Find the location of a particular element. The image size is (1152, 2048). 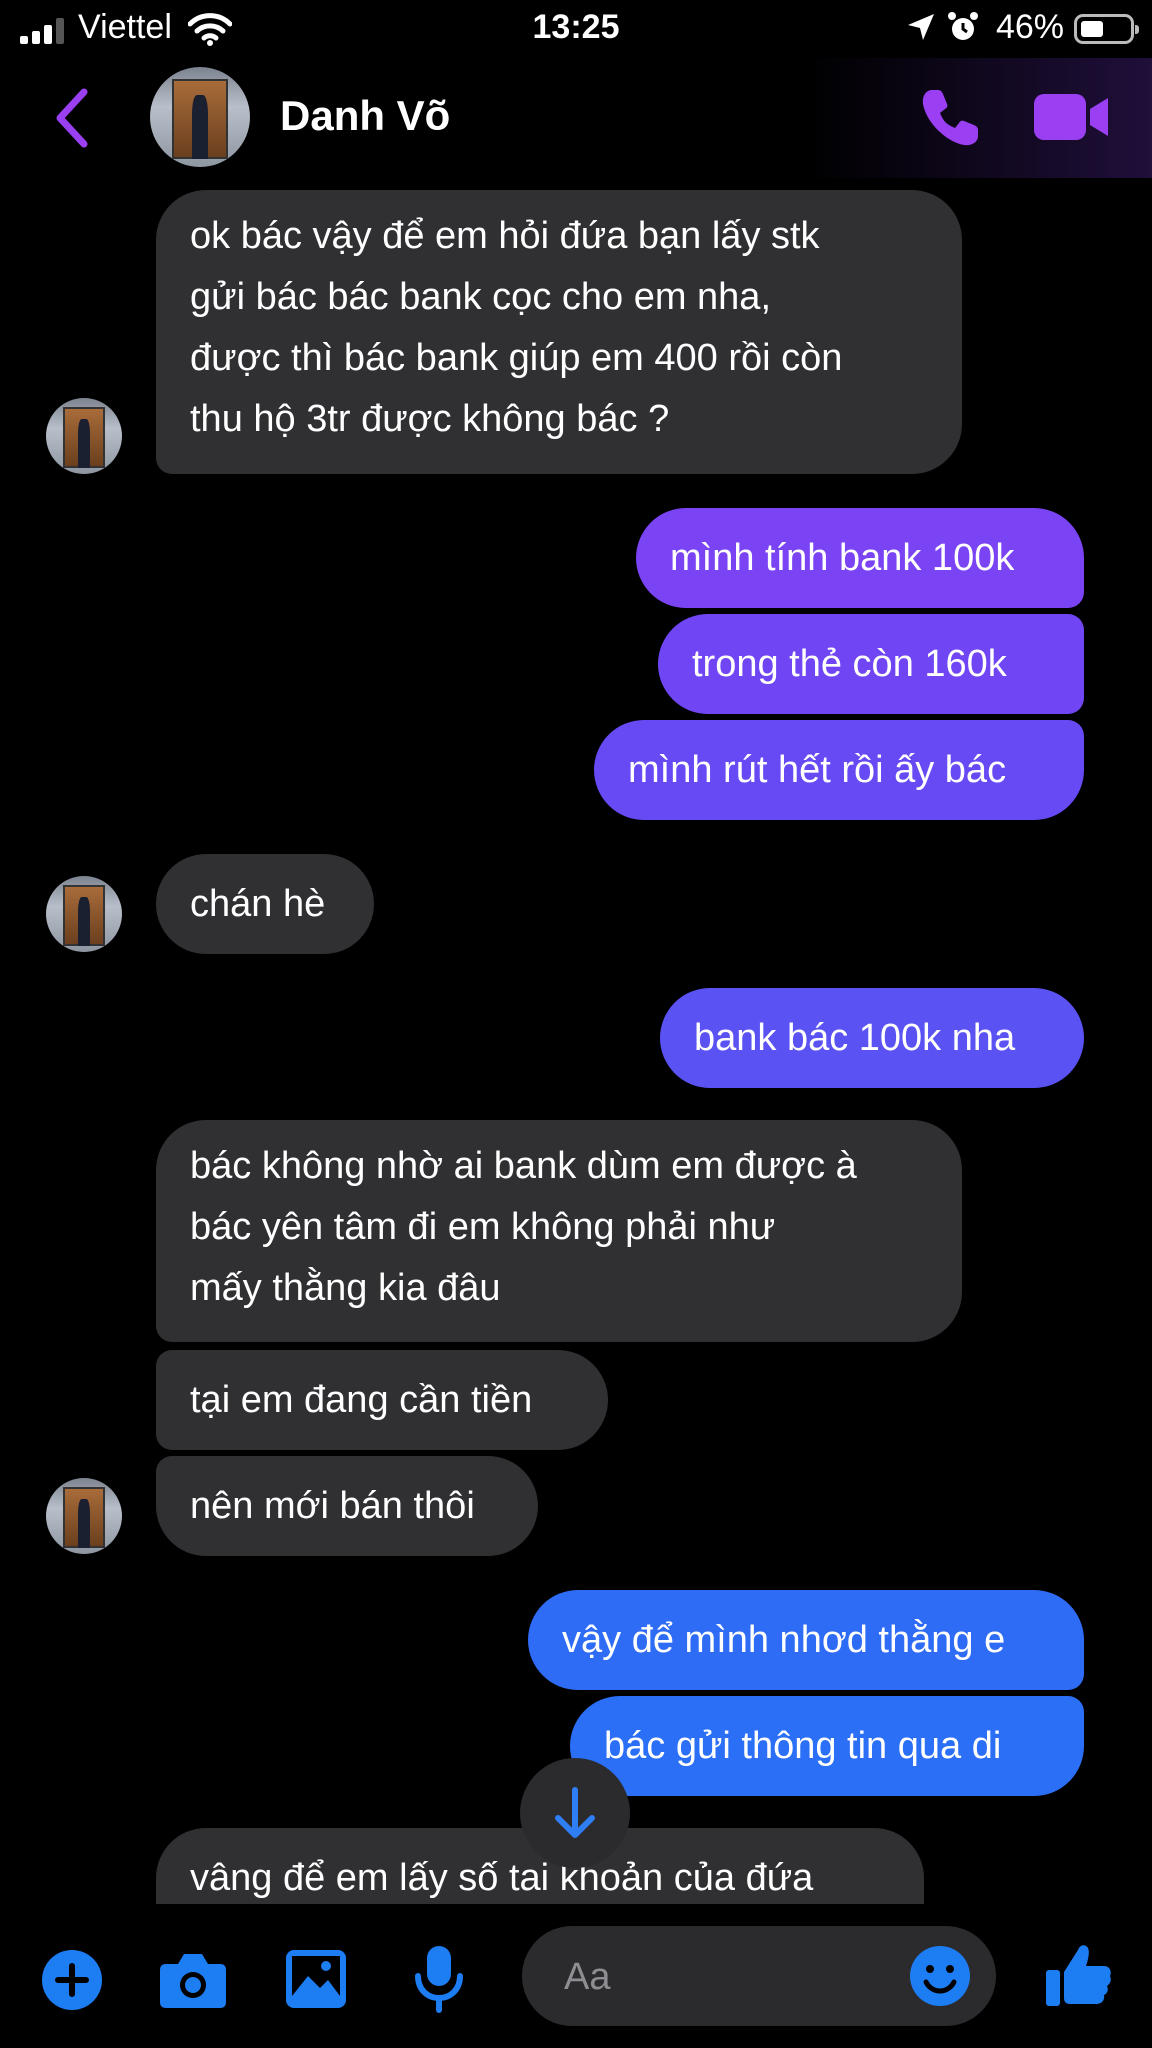

plus-circle-icon is located at coordinates (72, 1980).